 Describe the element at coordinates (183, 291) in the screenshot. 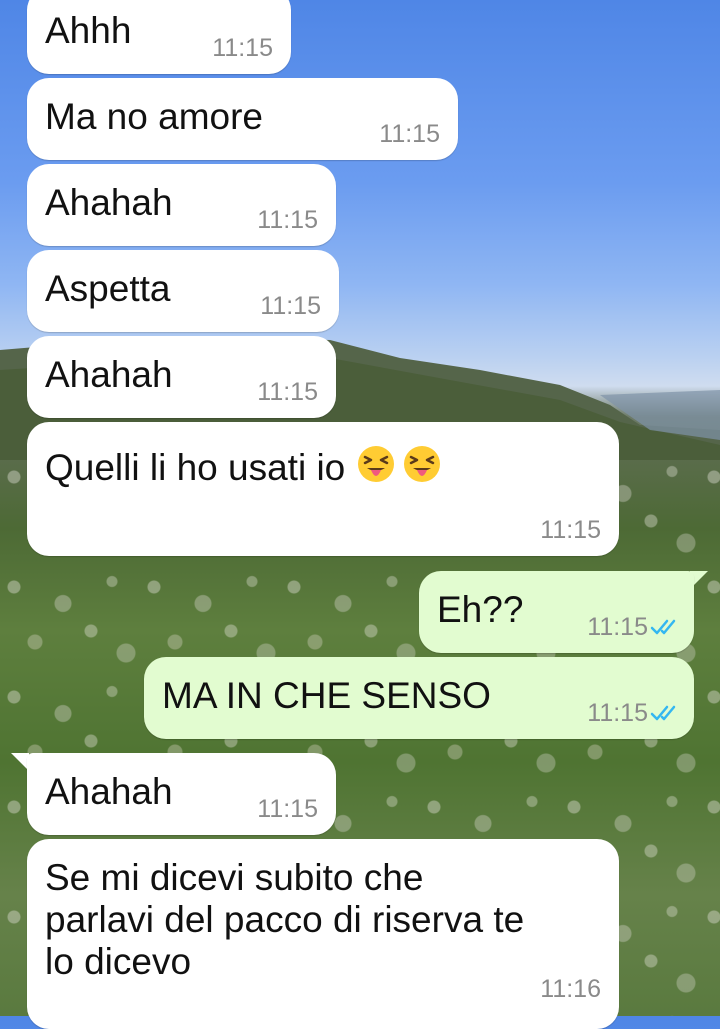

I see `message-bubble: Aspetta 11:15` at that location.